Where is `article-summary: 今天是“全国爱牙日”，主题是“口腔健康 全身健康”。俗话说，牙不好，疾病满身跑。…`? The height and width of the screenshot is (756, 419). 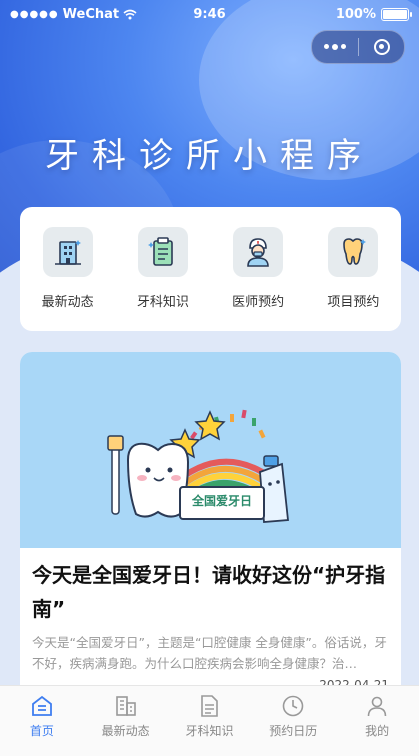 article-summary: 今天是“全国爱牙日”，主题是“口腔健康 全身健康”。俗话说，牙不好，疾病满身跑。… is located at coordinates (209, 653).